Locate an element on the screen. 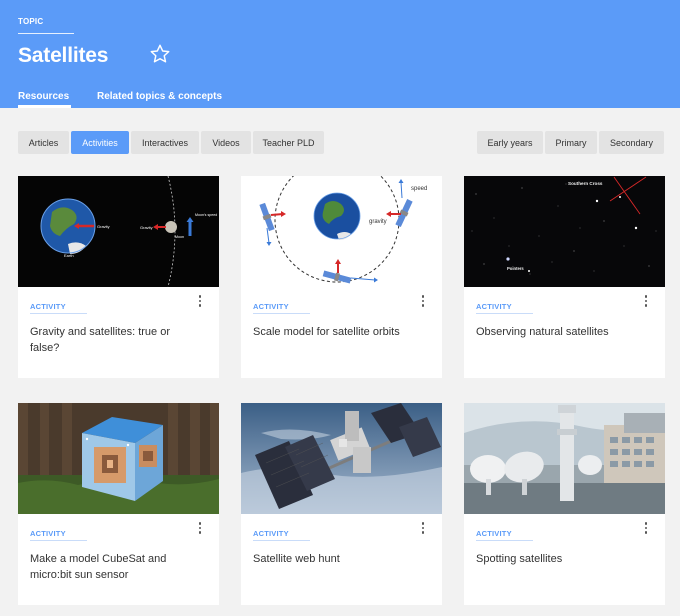  filter-videos-button: Videos is located at coordinates (226, 142).